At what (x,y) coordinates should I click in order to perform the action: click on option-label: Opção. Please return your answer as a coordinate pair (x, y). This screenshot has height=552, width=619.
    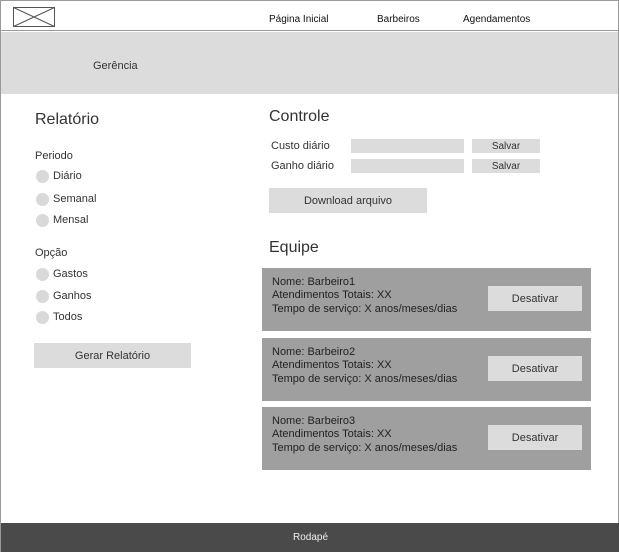
    Looking at the image, I should click on (51, 253).